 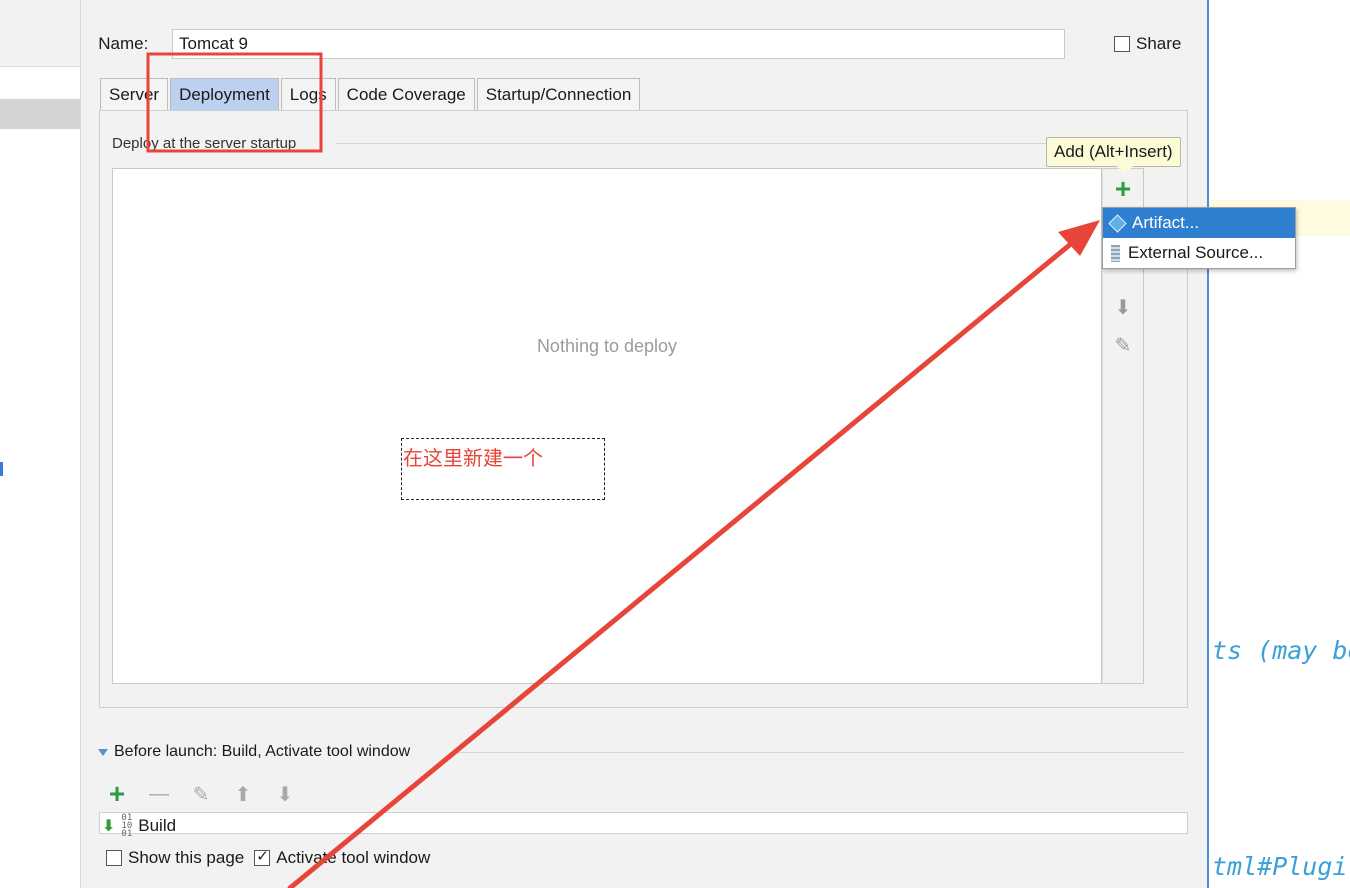 What do you see at coordinates (406, 94) in the screenshot?
I see `tab-code-coverage: Code Coverage` at bounding box center [406, 94].